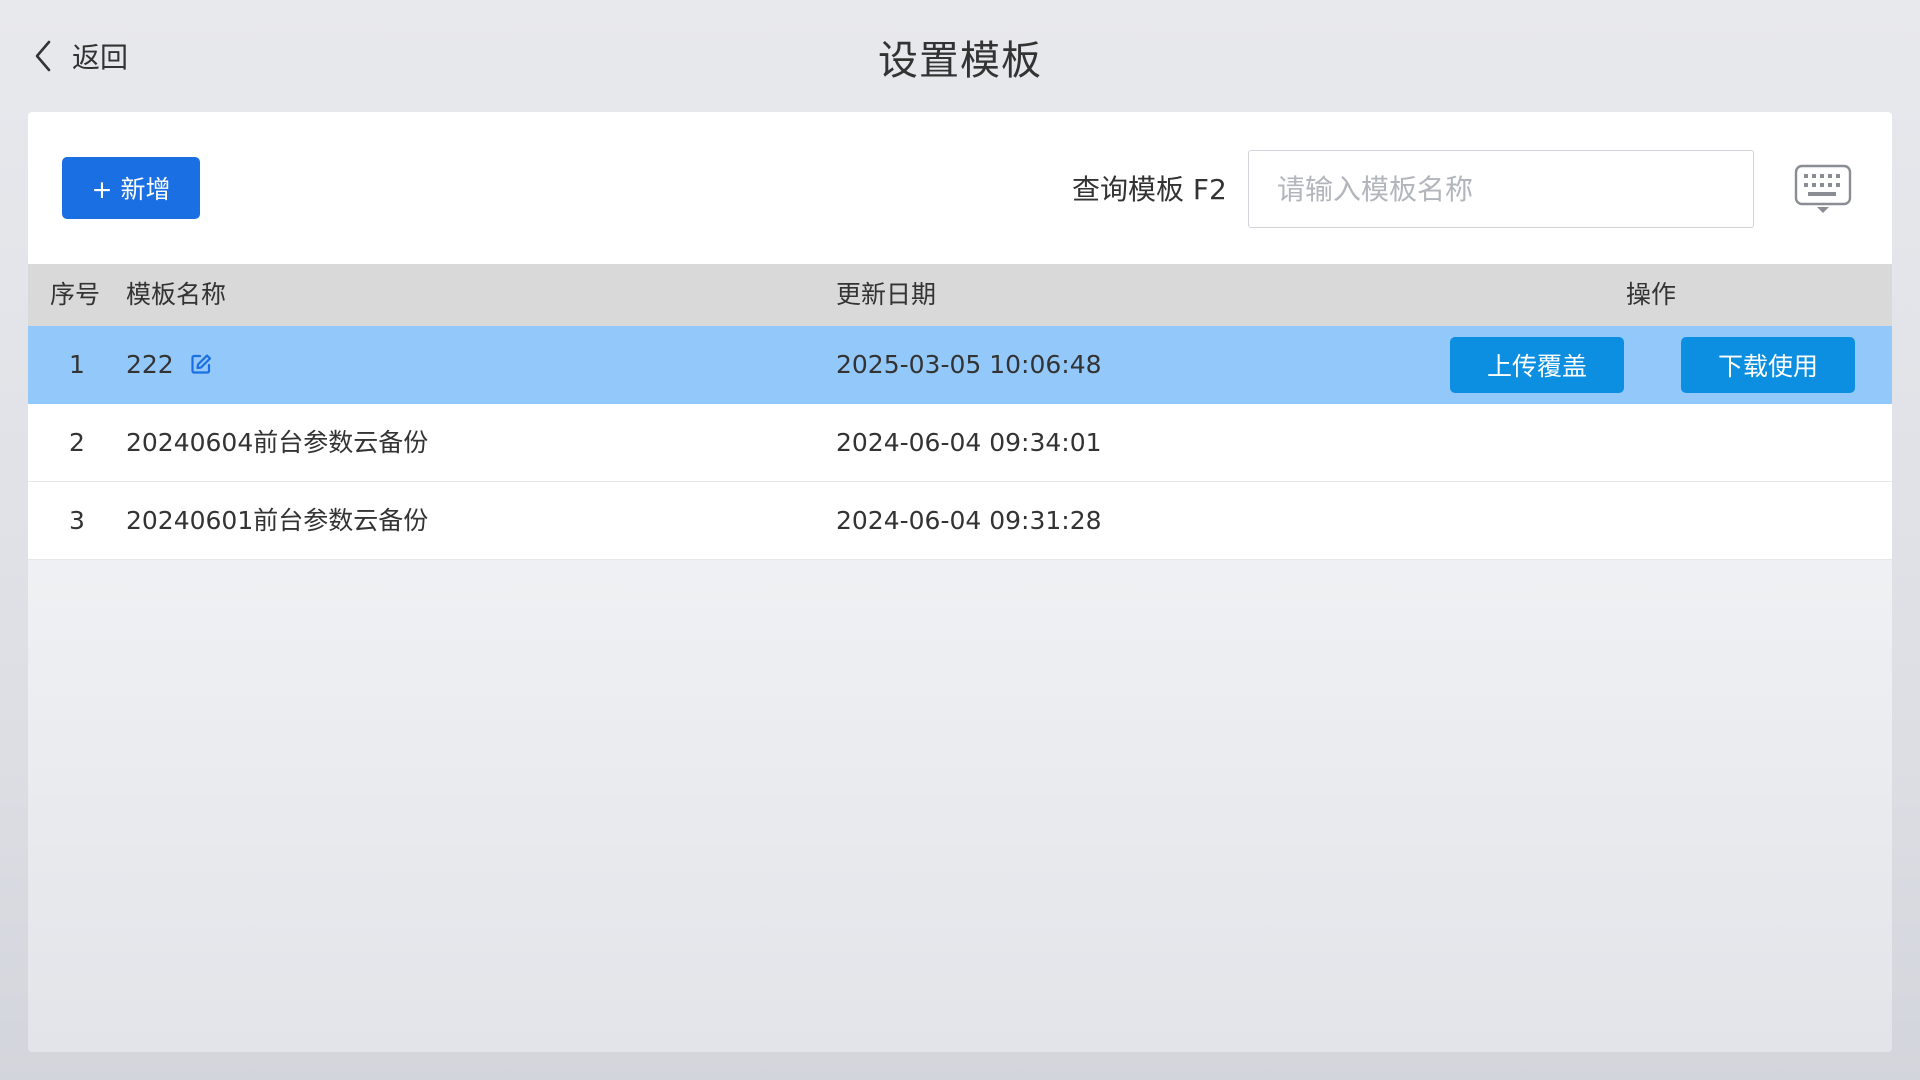  What do you see at coordinates (277, 520) in the screenshot?
I see `row-name: 20240601前台参数云备份` at bounding box center [277, 520].